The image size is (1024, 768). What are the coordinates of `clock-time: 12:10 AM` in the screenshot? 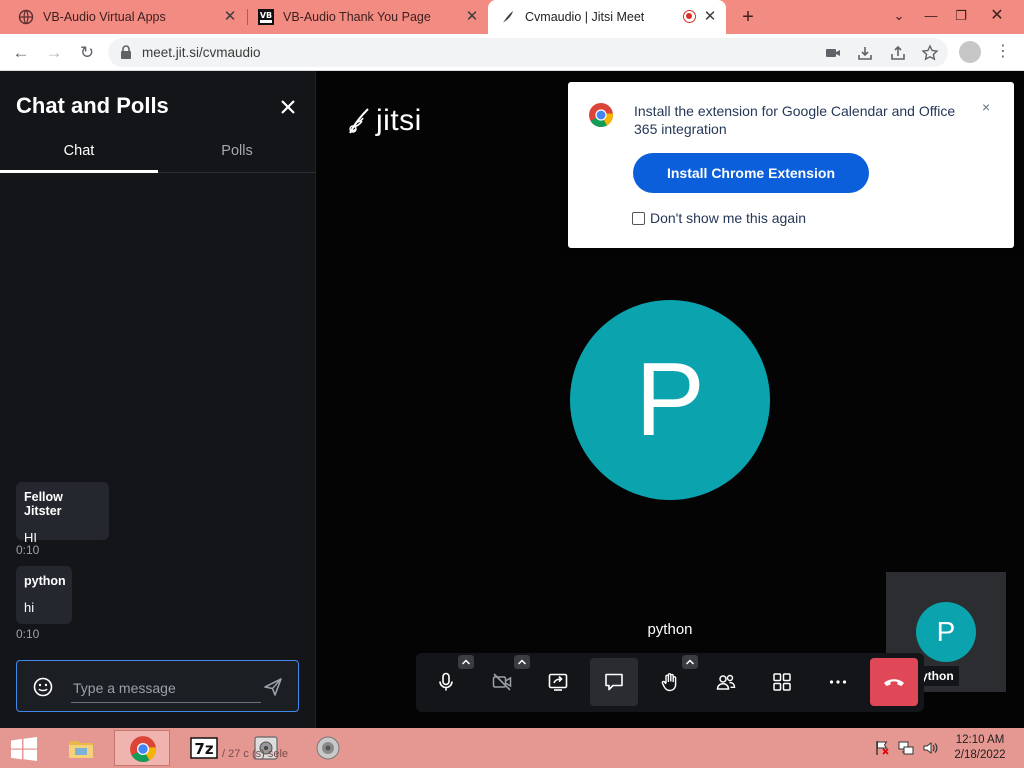 It's located at (980, 740).